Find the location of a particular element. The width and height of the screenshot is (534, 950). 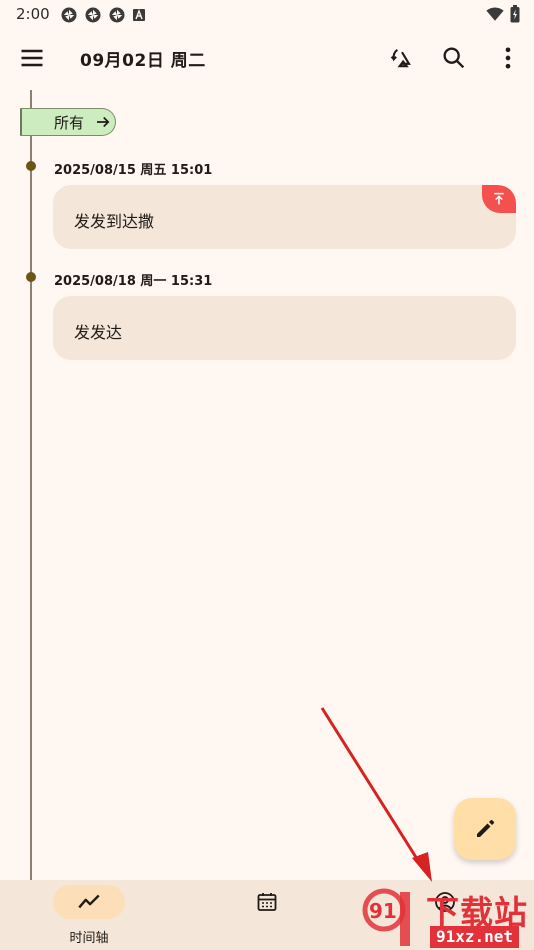

menu-icon is located at coordinates (32, 58).